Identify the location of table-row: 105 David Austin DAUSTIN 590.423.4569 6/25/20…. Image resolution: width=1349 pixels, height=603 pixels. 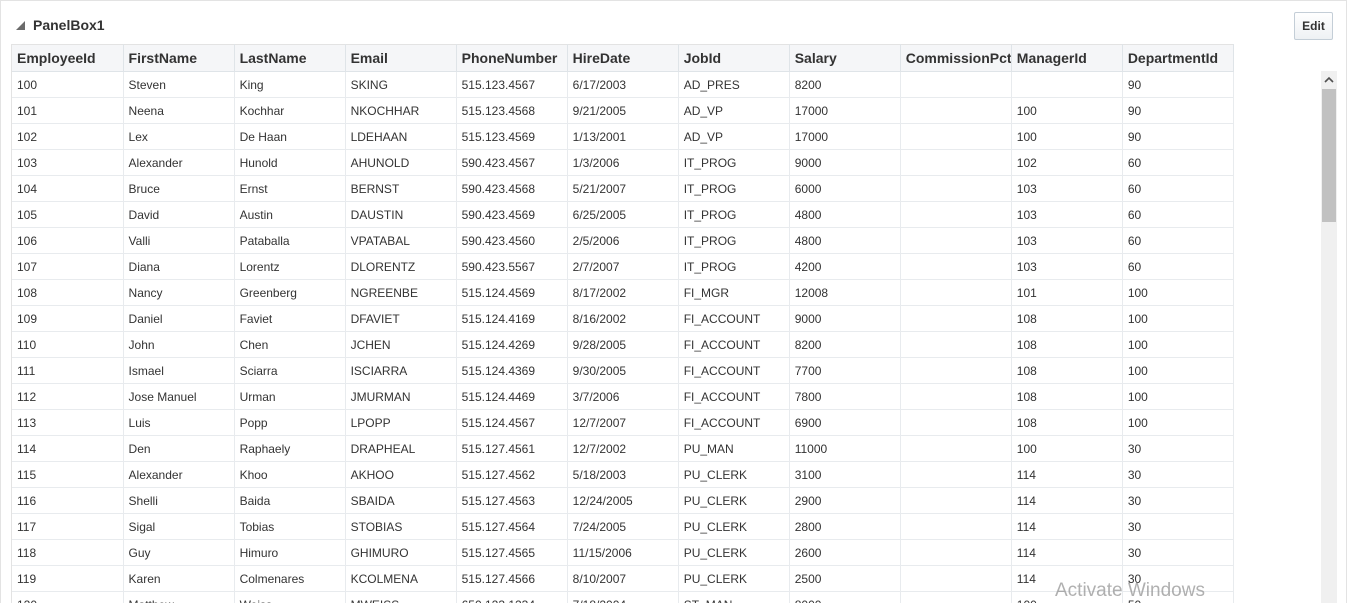
(623, 214).